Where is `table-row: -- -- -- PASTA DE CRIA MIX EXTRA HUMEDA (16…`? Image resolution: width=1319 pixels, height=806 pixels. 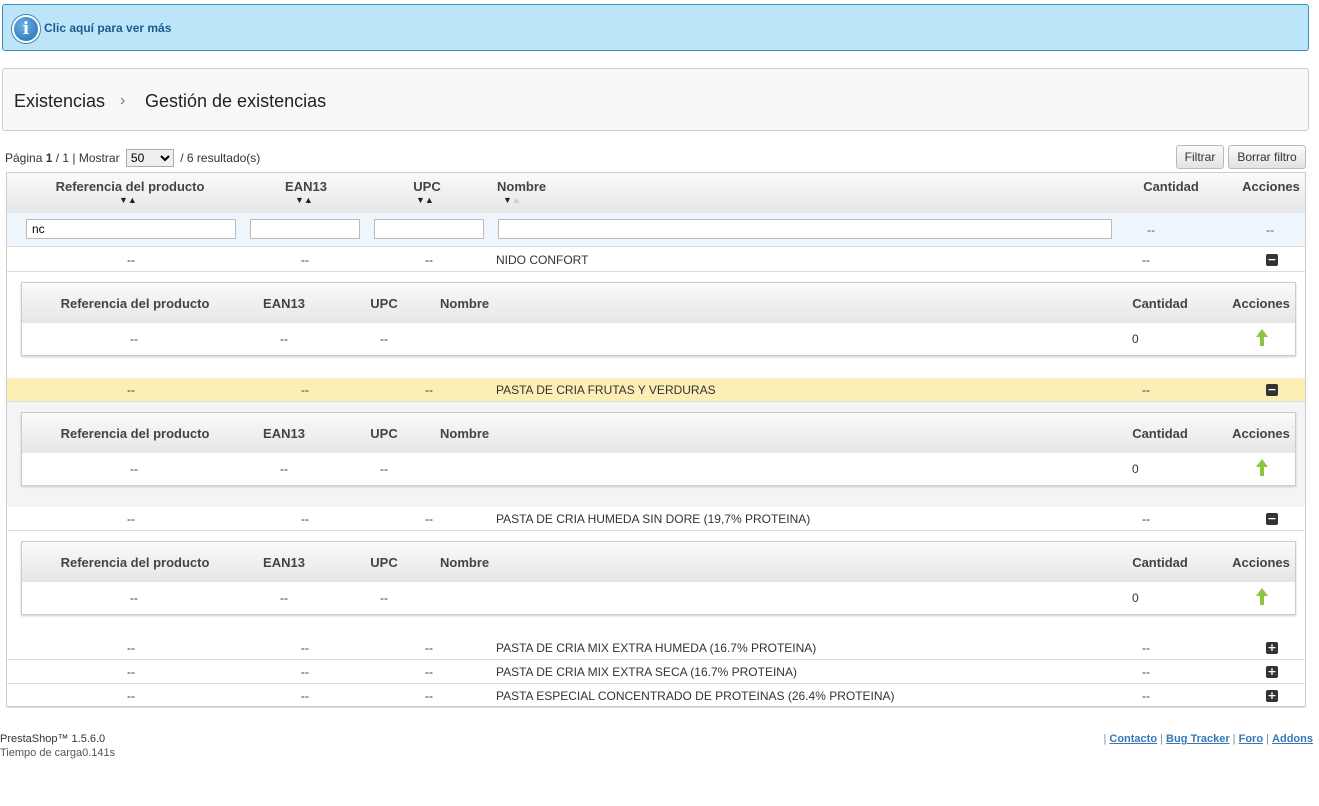
table-row: -- -- -- PASTA DE CRIA MIX EXTRA HUMEDA (16… is located at coordinates (656, 648).